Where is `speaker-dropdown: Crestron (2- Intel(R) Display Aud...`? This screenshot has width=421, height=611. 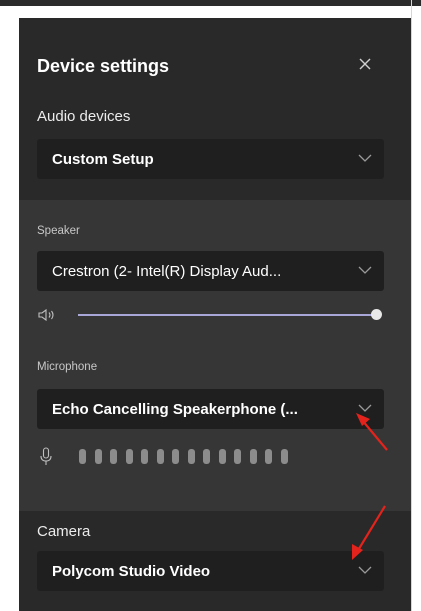
speaker-dropdown: Crestron (2- Intel(R) Display Aud... is located at coordinates (210, 271).